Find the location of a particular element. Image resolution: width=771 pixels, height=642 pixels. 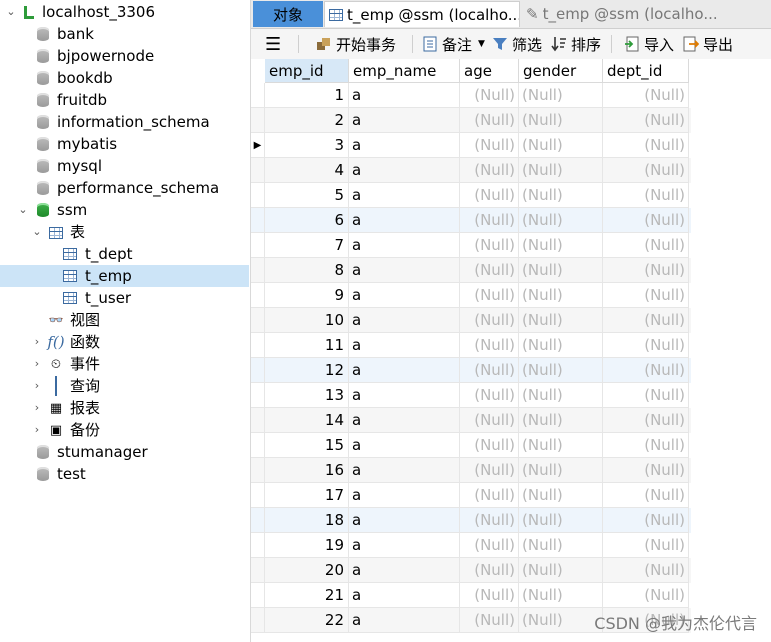

cell-emp-id: 5 is located at coordinates (307, 195).